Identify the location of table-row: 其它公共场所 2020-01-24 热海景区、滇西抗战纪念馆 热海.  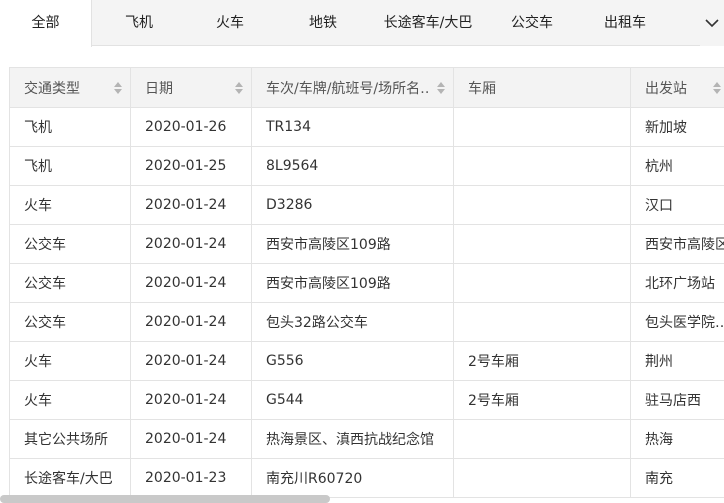
(366, 439).